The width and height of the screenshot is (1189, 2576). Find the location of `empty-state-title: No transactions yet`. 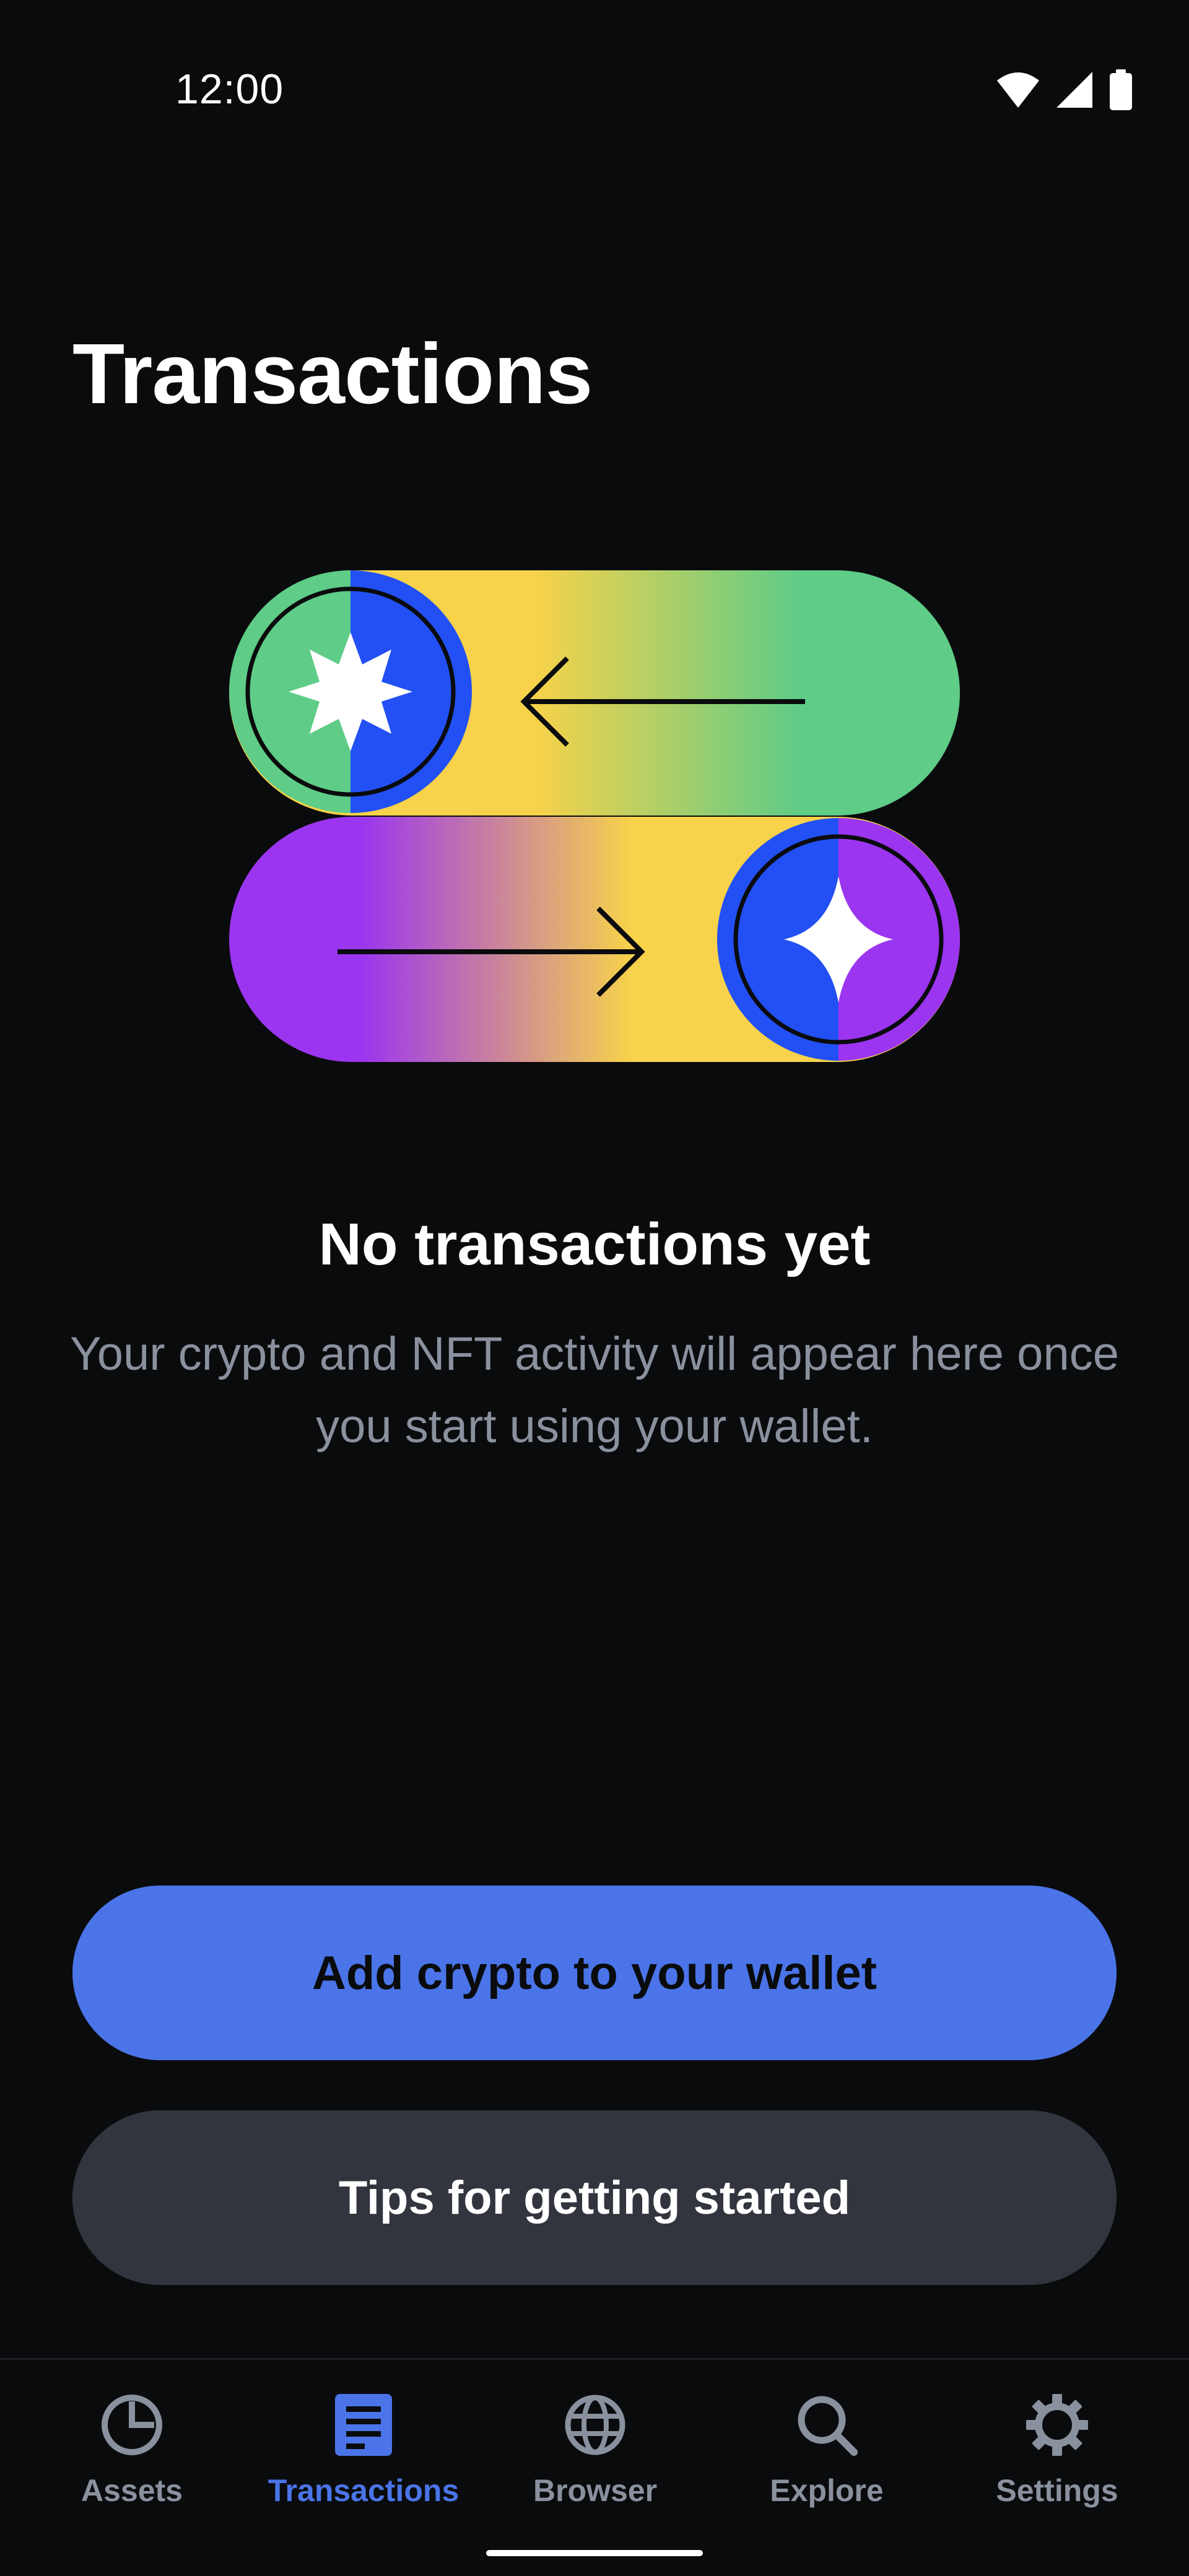

empty-state-title: No transactions yet is located at coordinates (594, 1244).